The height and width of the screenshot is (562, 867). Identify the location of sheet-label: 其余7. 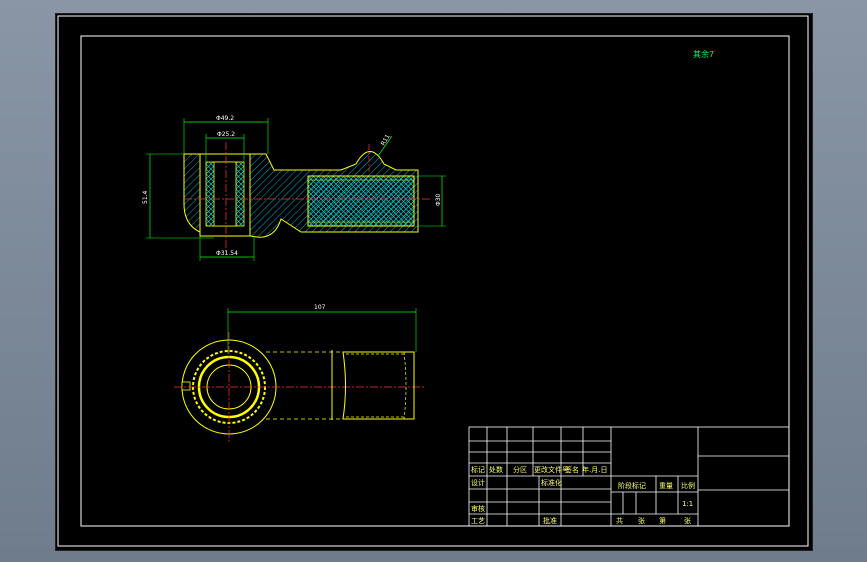
(703, 54).